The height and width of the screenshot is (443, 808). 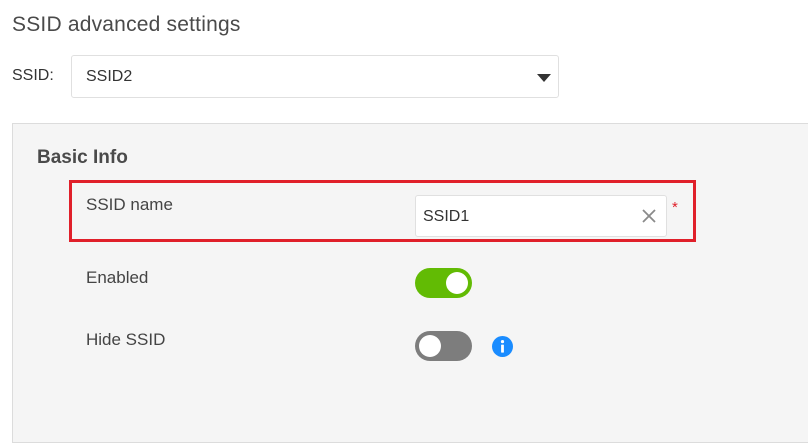 I want to click on ssid-name-label: SSID name, so click(x=129, y=204).